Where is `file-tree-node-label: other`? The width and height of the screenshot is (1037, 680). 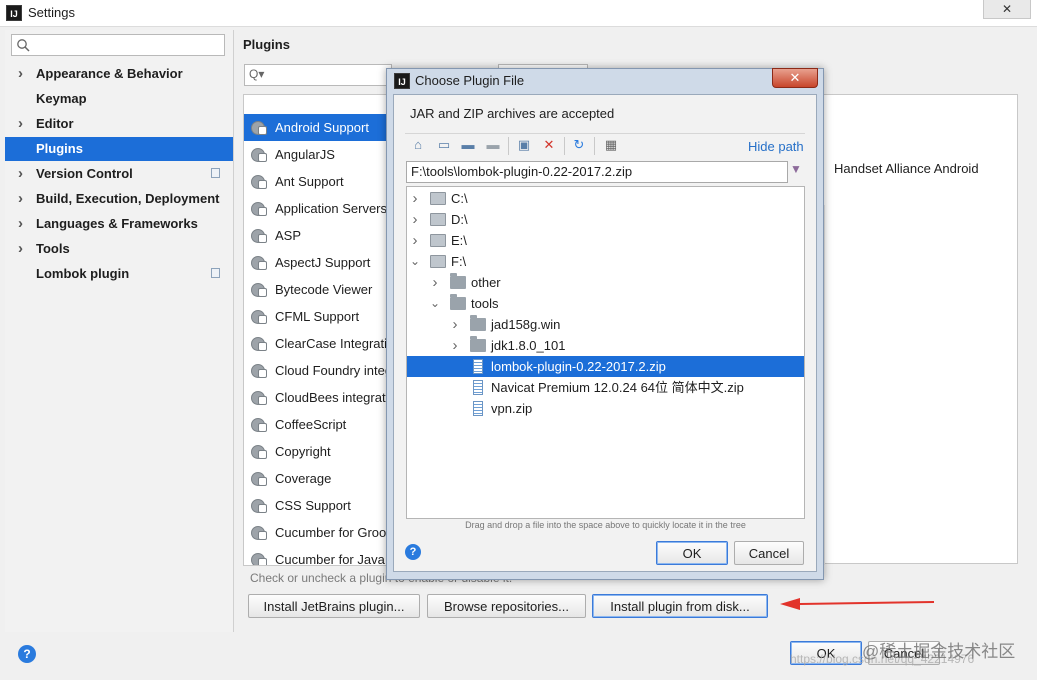
file-tree-node-label: other is located at coordinates (486, 282).